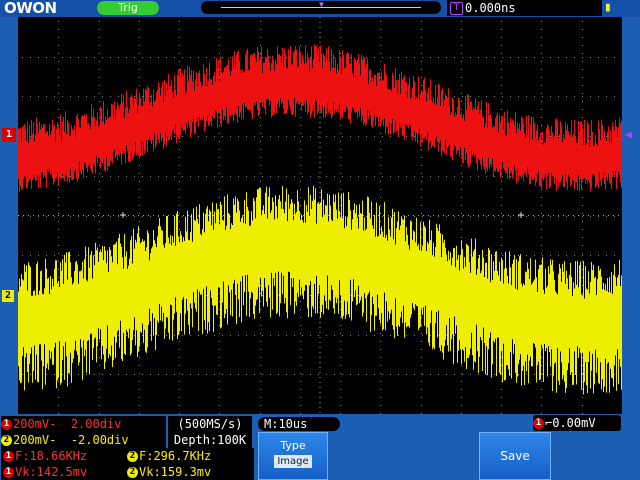 Image resolution: width=640 pixels, height=480 pixels. What do you see at coordinates (210, 432) in the screenshot?
I see `acquisition-box: (500MS/s) Depth:100K` at bounding box center [210, 432].